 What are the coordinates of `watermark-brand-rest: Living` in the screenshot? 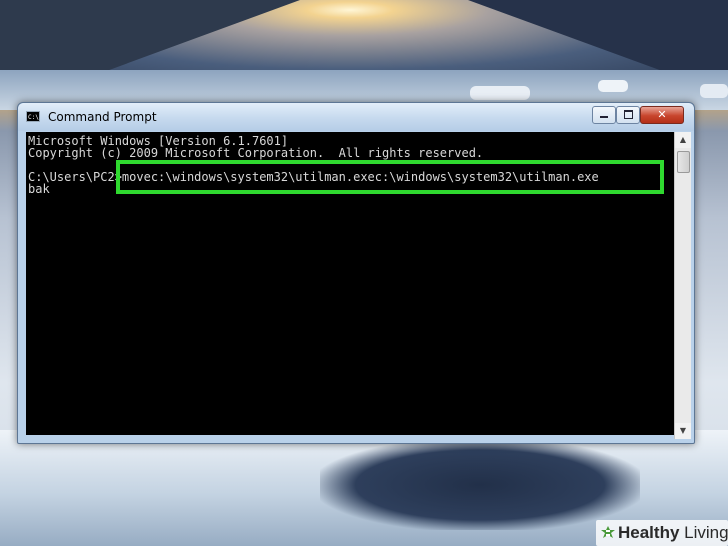 It's located at (703, 532).